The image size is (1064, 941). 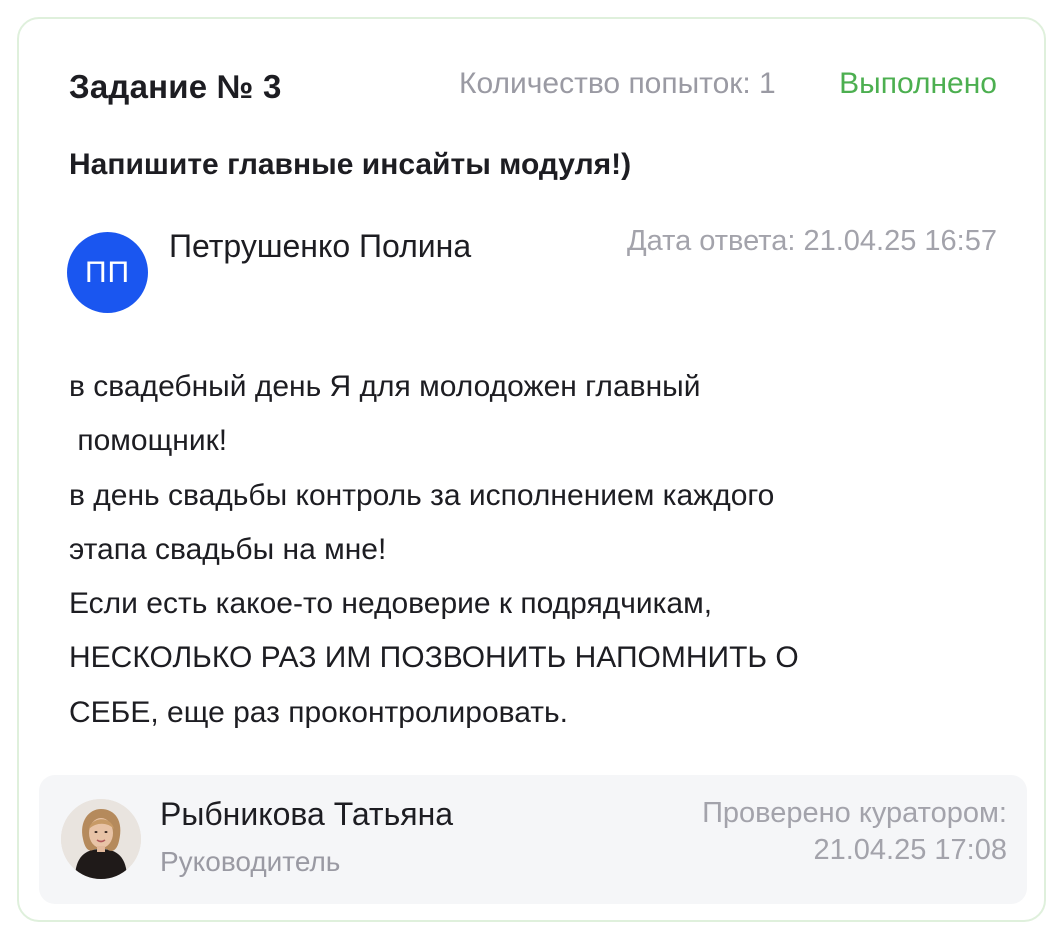 I want to click on checked-by-curator: Проверено куратором: 21.04.25 17:08, so click(x=854, y=832).